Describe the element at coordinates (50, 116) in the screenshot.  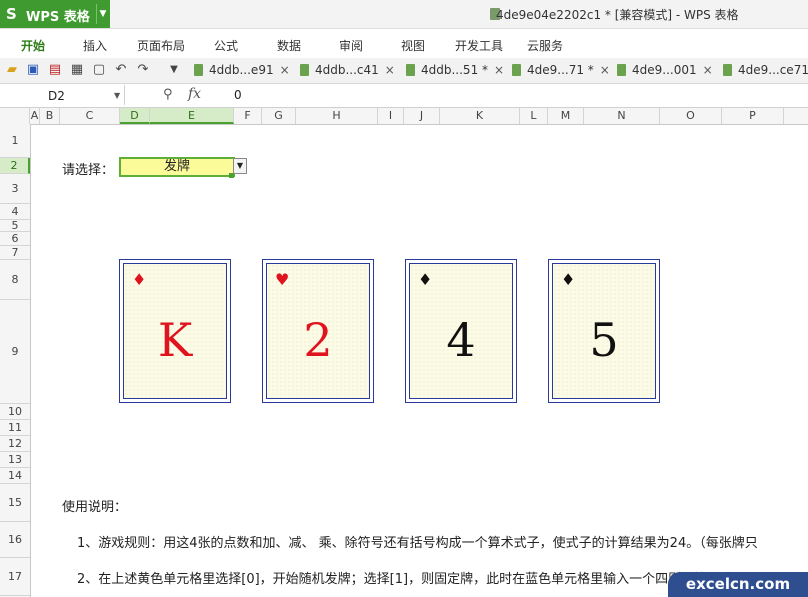
I see `column-header: B` at that location.